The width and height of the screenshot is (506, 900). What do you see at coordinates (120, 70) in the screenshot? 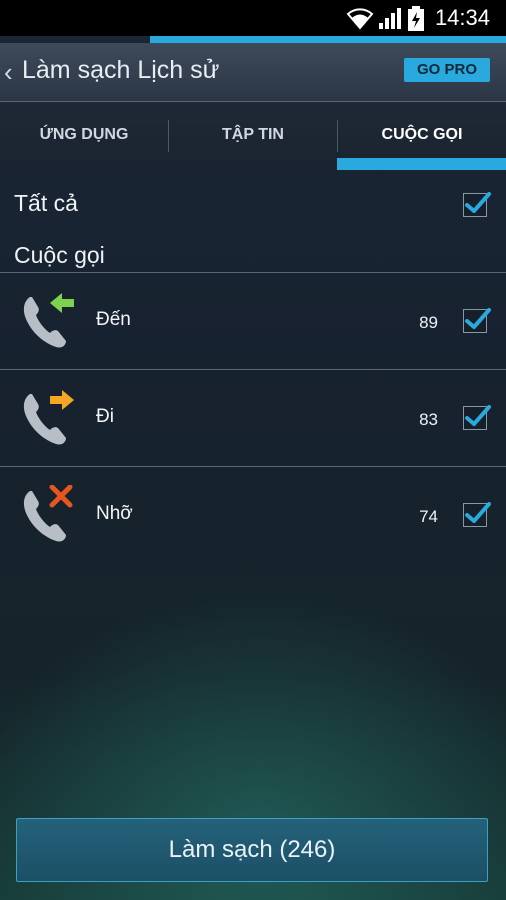
I see `page-title: Làm sạch Lịch sử` at bounding box center [120, 70].